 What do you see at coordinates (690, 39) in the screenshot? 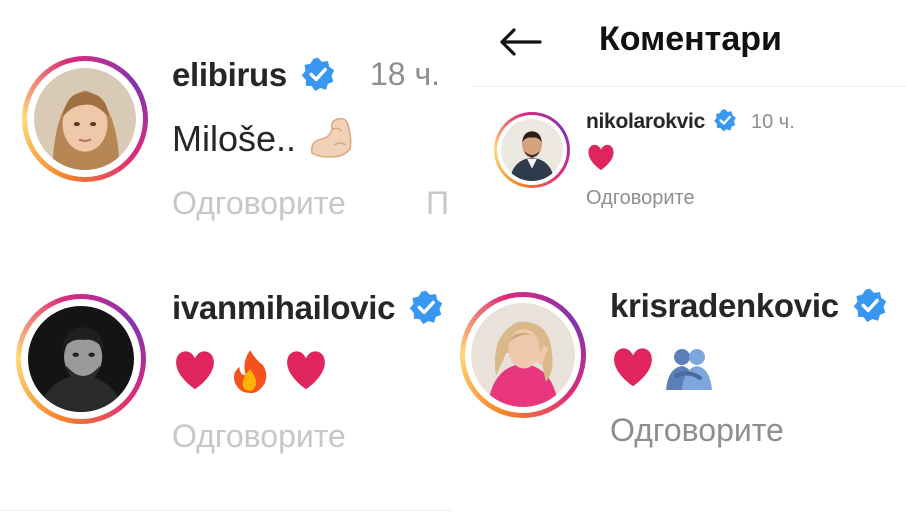
I see `page-title: Коментари` at bounding box center [690, 39].